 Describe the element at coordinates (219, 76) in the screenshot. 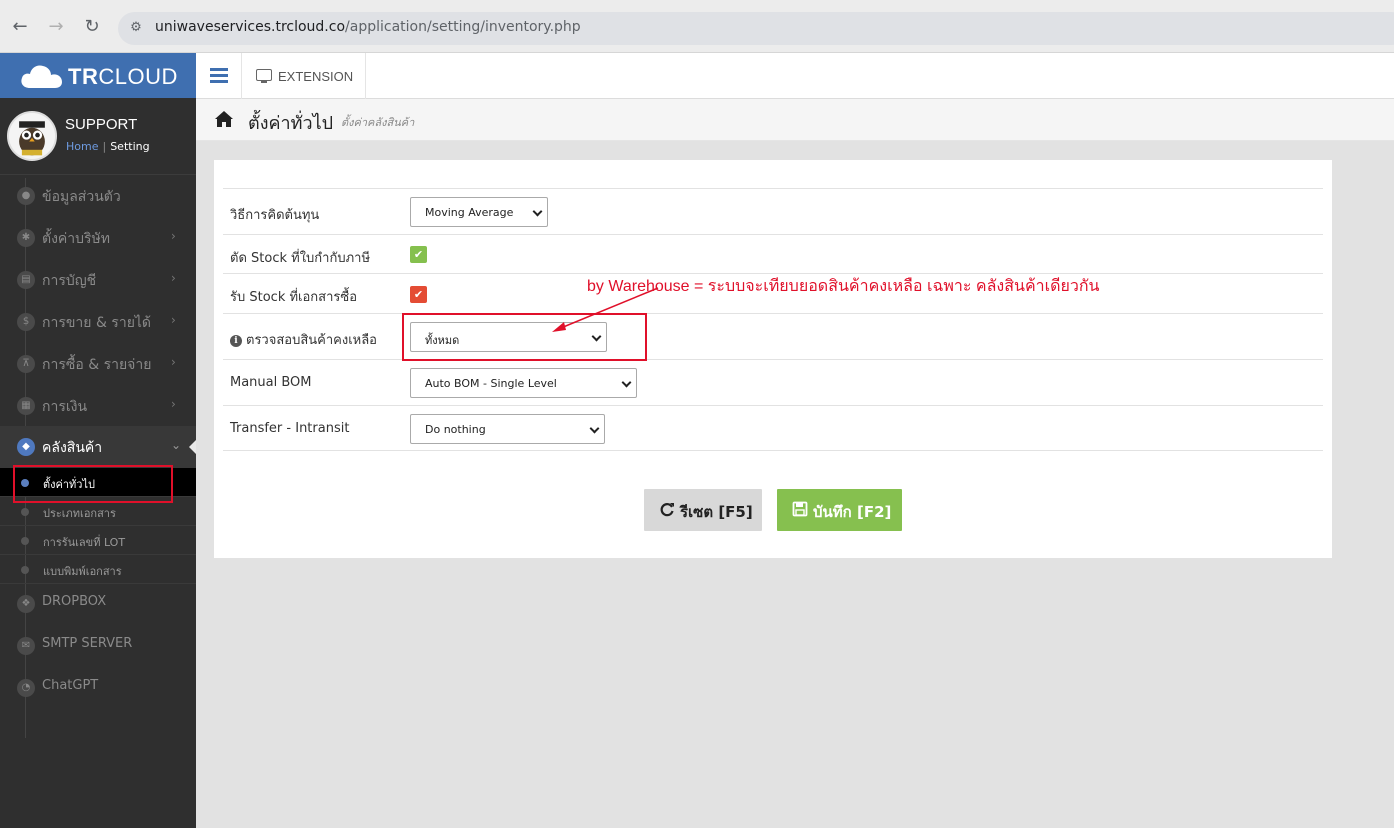

I see `hamburger-menu-icon` at that location.